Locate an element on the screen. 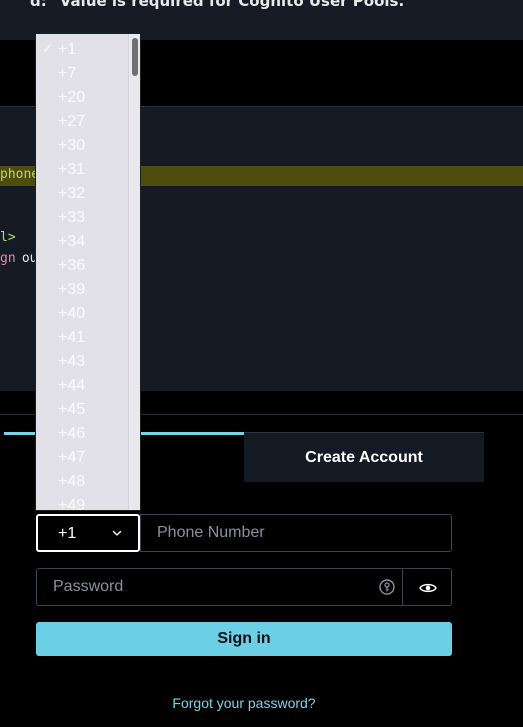 The width and height of the screenshot is (523, 727). dropdown-option: +44 is located at coordinates (82, 386).